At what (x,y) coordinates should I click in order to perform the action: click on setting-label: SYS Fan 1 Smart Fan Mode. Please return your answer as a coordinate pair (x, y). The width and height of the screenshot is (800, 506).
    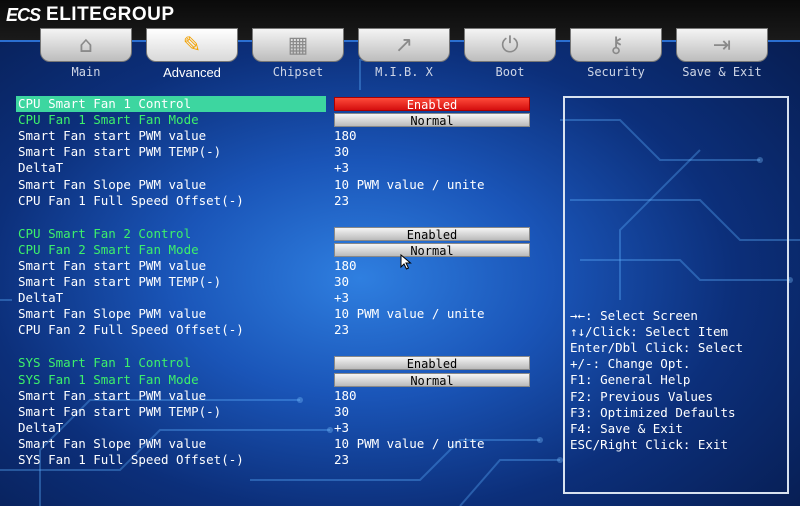
    Looking at the image, I should click on (108, 379).